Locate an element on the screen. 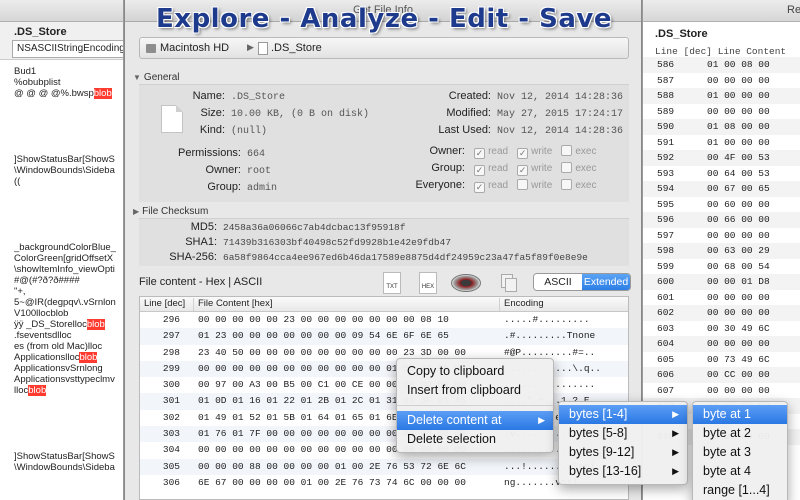  col-line-header: Line [dec] is located at coordinates (167, 304).